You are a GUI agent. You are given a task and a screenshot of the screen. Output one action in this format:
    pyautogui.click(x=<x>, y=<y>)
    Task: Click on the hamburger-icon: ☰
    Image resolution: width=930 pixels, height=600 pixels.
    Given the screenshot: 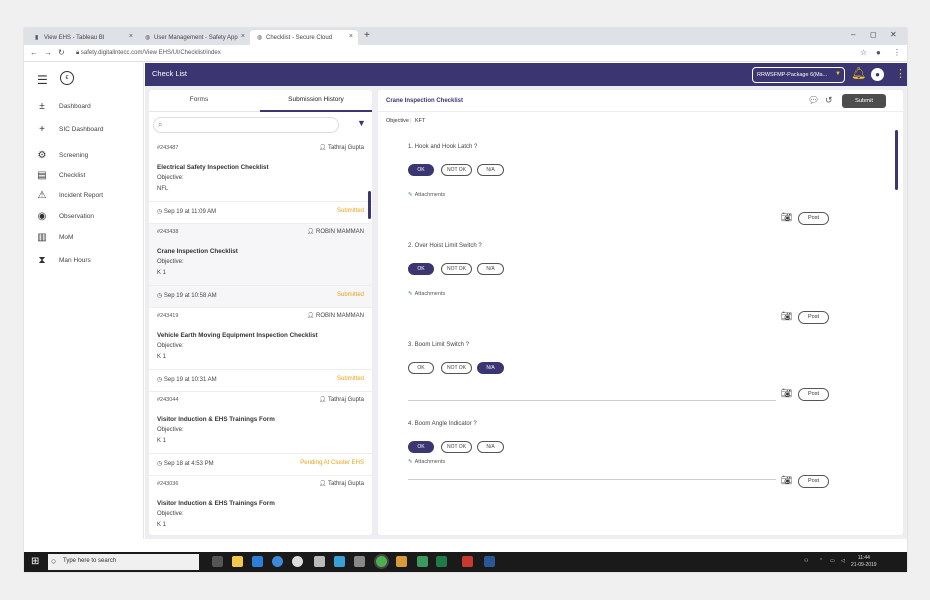 What is the action you would take?
    pyautogui.click(x=42, y=80)
    